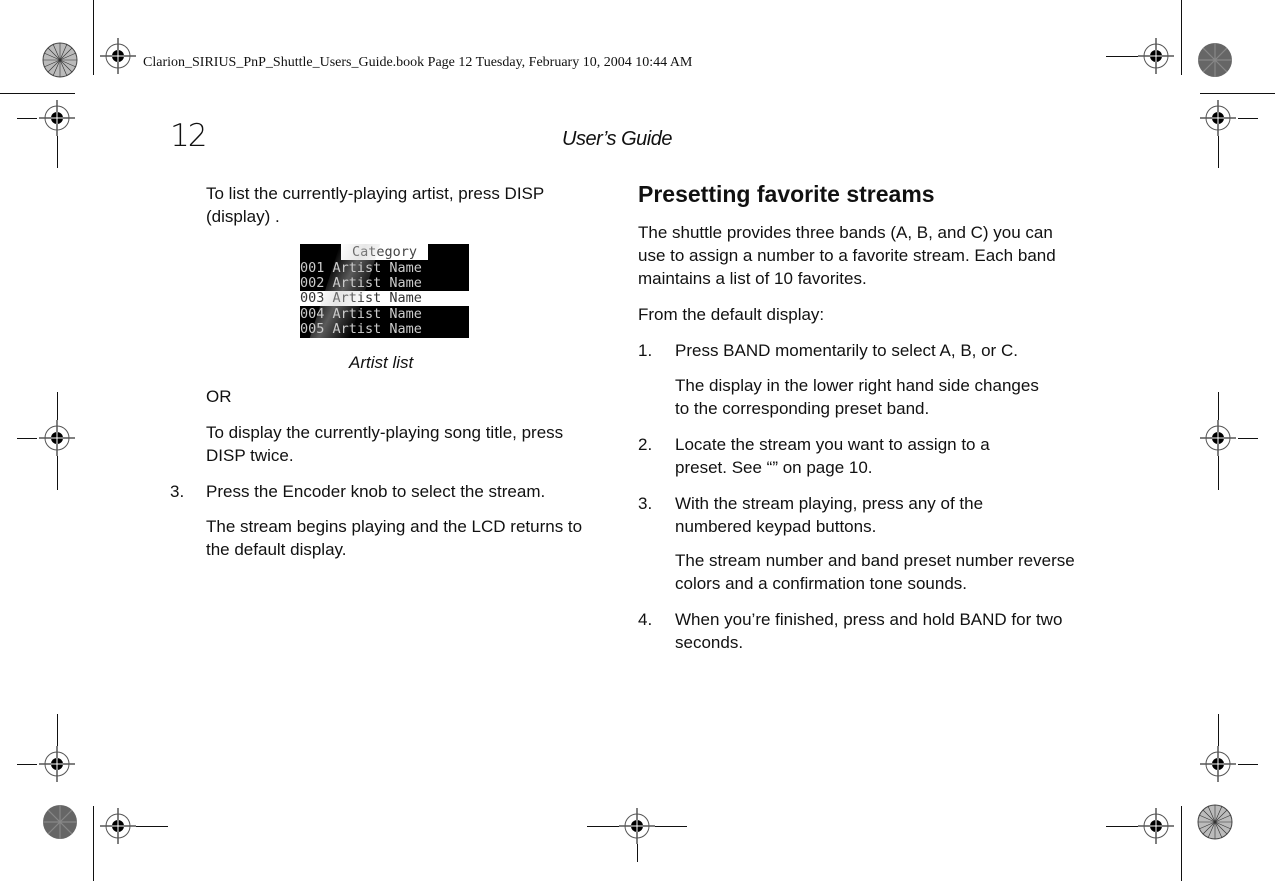 The height and width of the screenshot is (881, 1275). Describe the element at coordinates (188, 136) in the screenshot. I see `page-number: 12` at that location.